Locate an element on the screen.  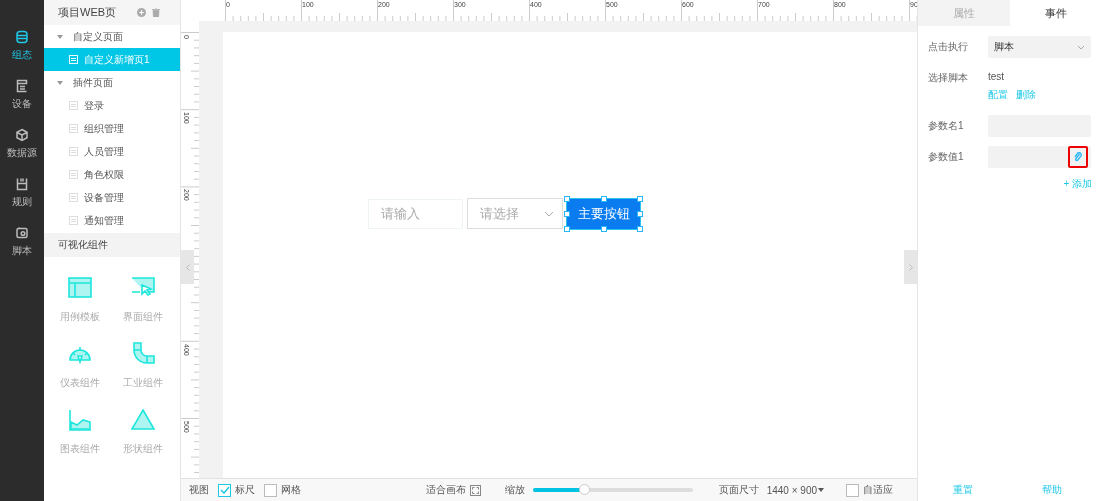
field-label: 参数名1 is located at coordinates (946, 126).